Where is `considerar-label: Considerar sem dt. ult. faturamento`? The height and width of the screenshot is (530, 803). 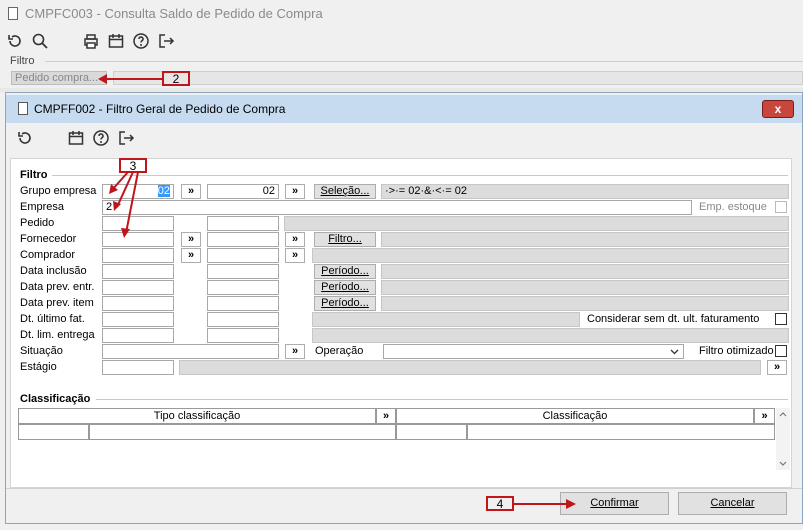
considerar-label: Considerar sem dt. ult. faturamento is located at coordinates (673, 319).